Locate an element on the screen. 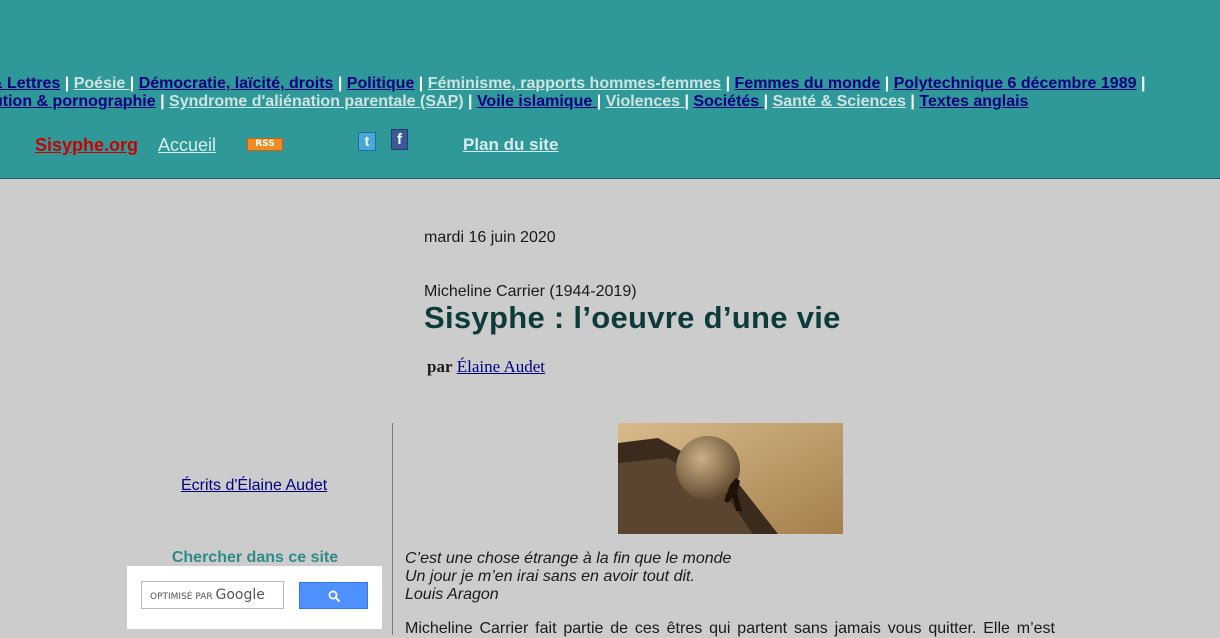 This screenshot has height=638, width=1220. search-icon is located at coordinates (334, 596).